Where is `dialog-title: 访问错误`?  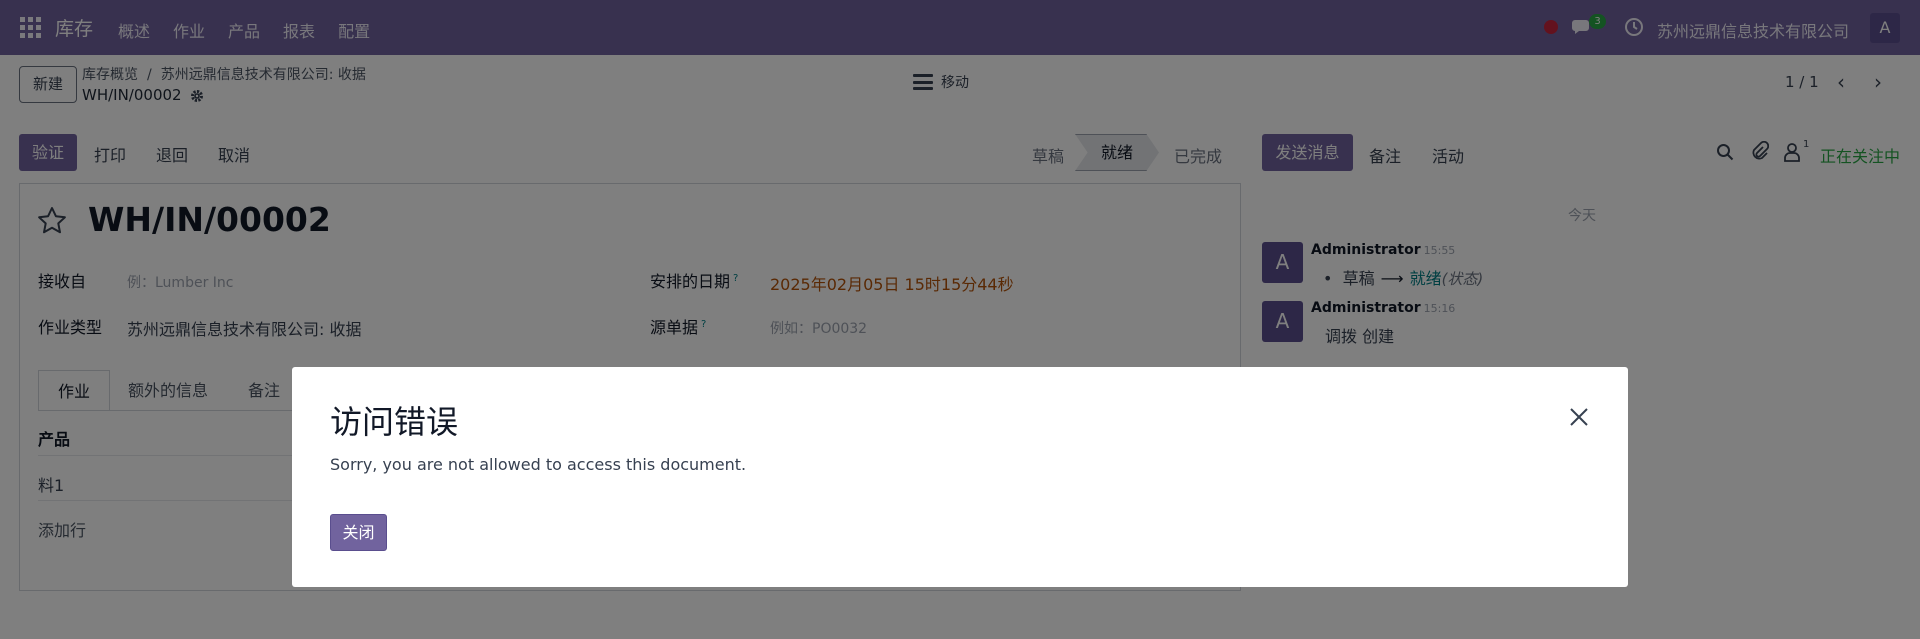
dialog-title: 访问错误 is located at coordinates (394, 422).